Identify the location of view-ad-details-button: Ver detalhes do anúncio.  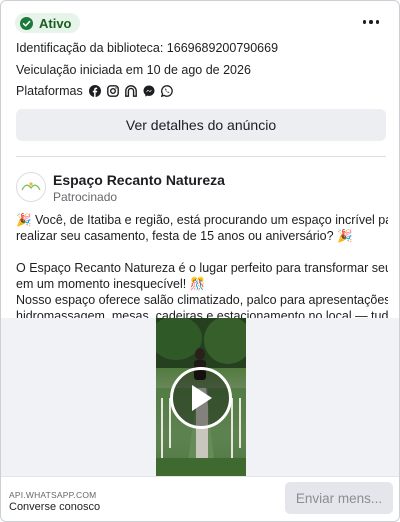
(201, 125).